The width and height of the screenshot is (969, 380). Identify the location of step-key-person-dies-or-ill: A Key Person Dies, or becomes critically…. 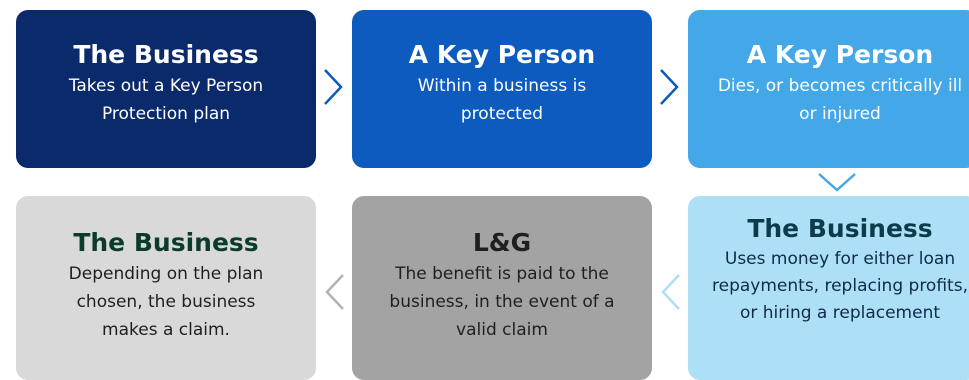
(828, 89).